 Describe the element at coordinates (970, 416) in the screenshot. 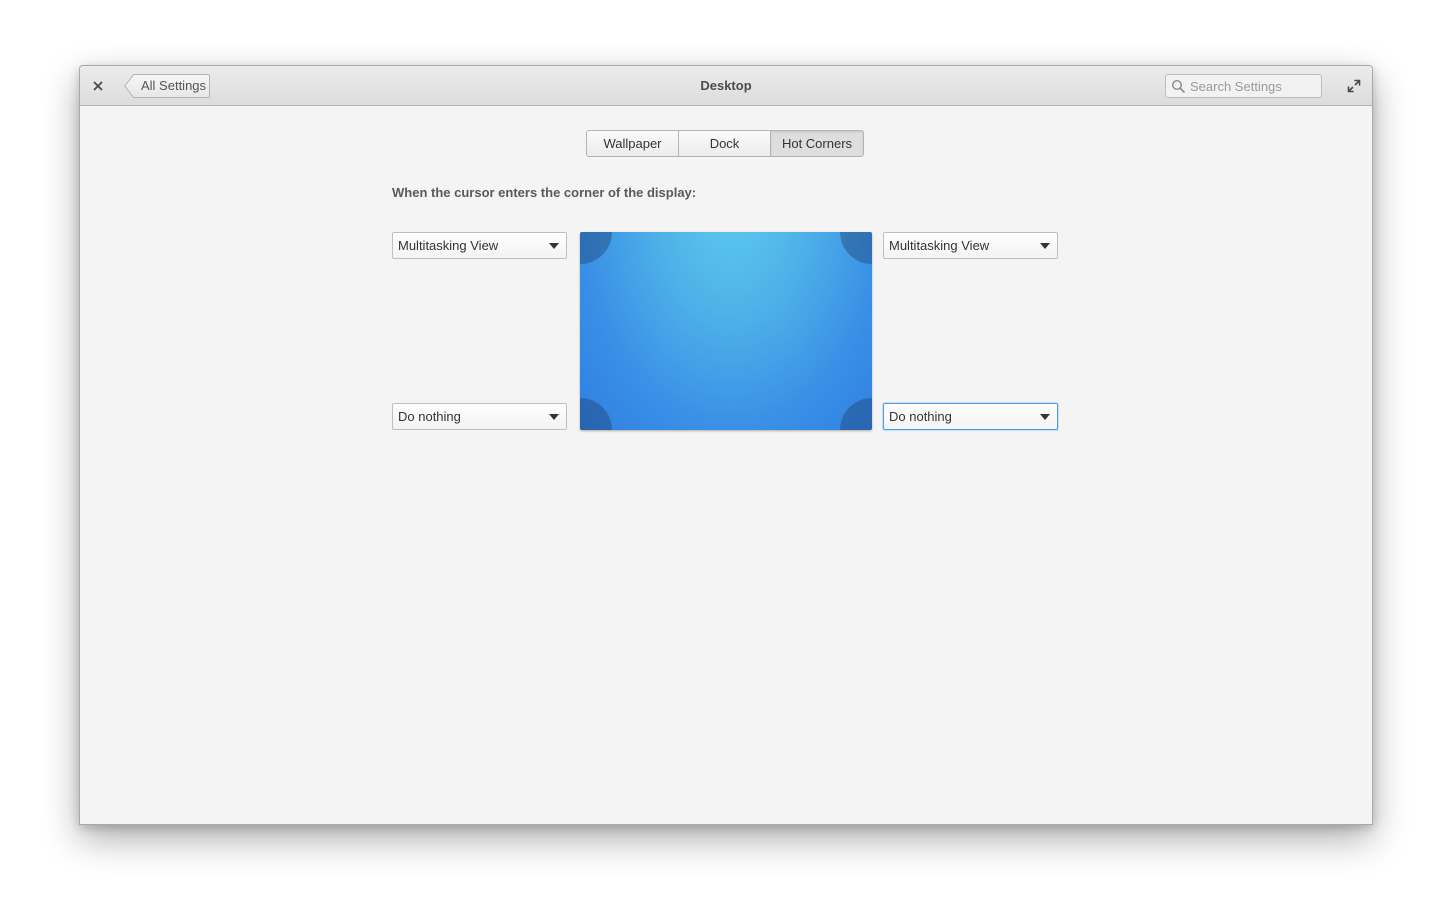

I see `bottom-right-corner-select: Do nothing` at that location.